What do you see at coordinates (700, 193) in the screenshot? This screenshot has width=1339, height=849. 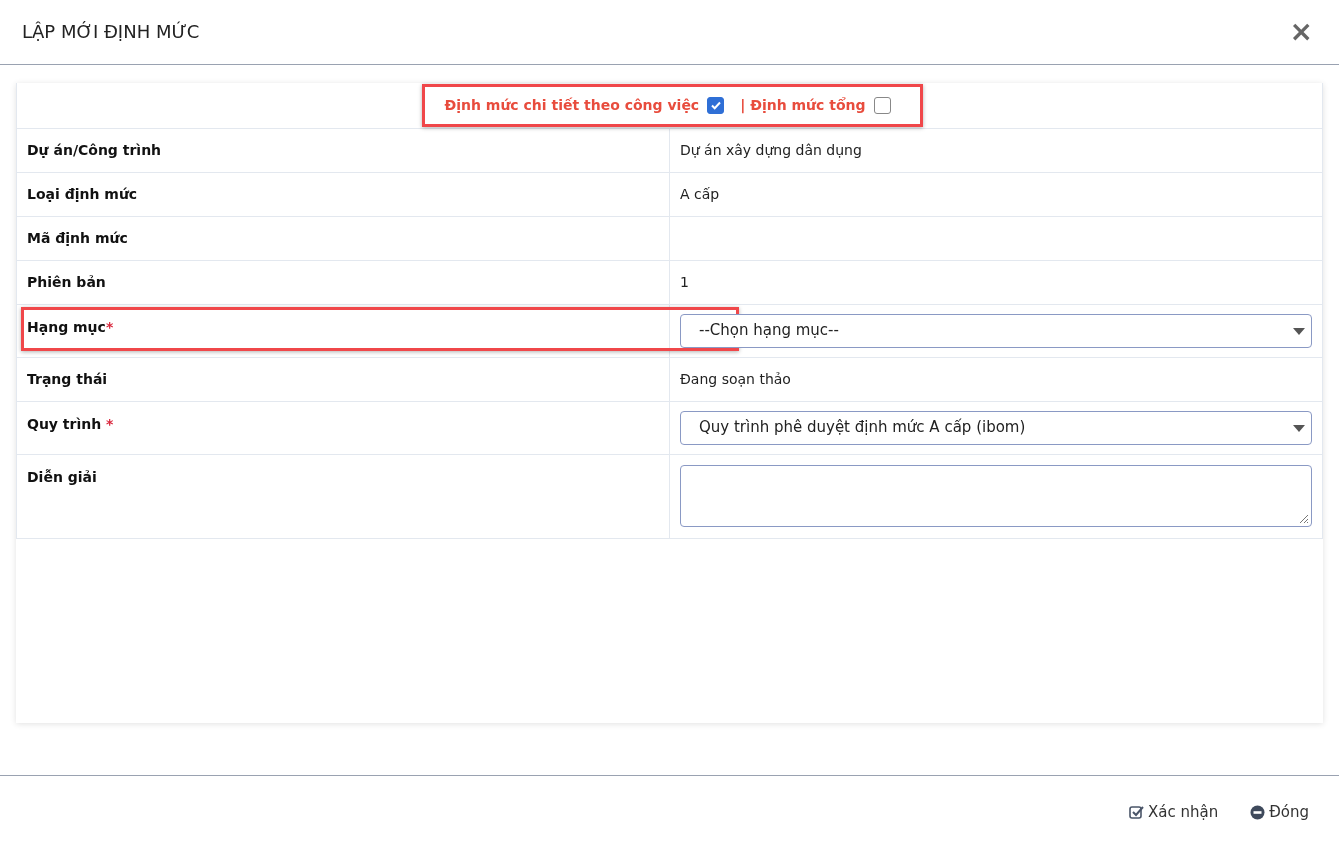 I see `field-value: A cấp` at bounding box center [700, 193].